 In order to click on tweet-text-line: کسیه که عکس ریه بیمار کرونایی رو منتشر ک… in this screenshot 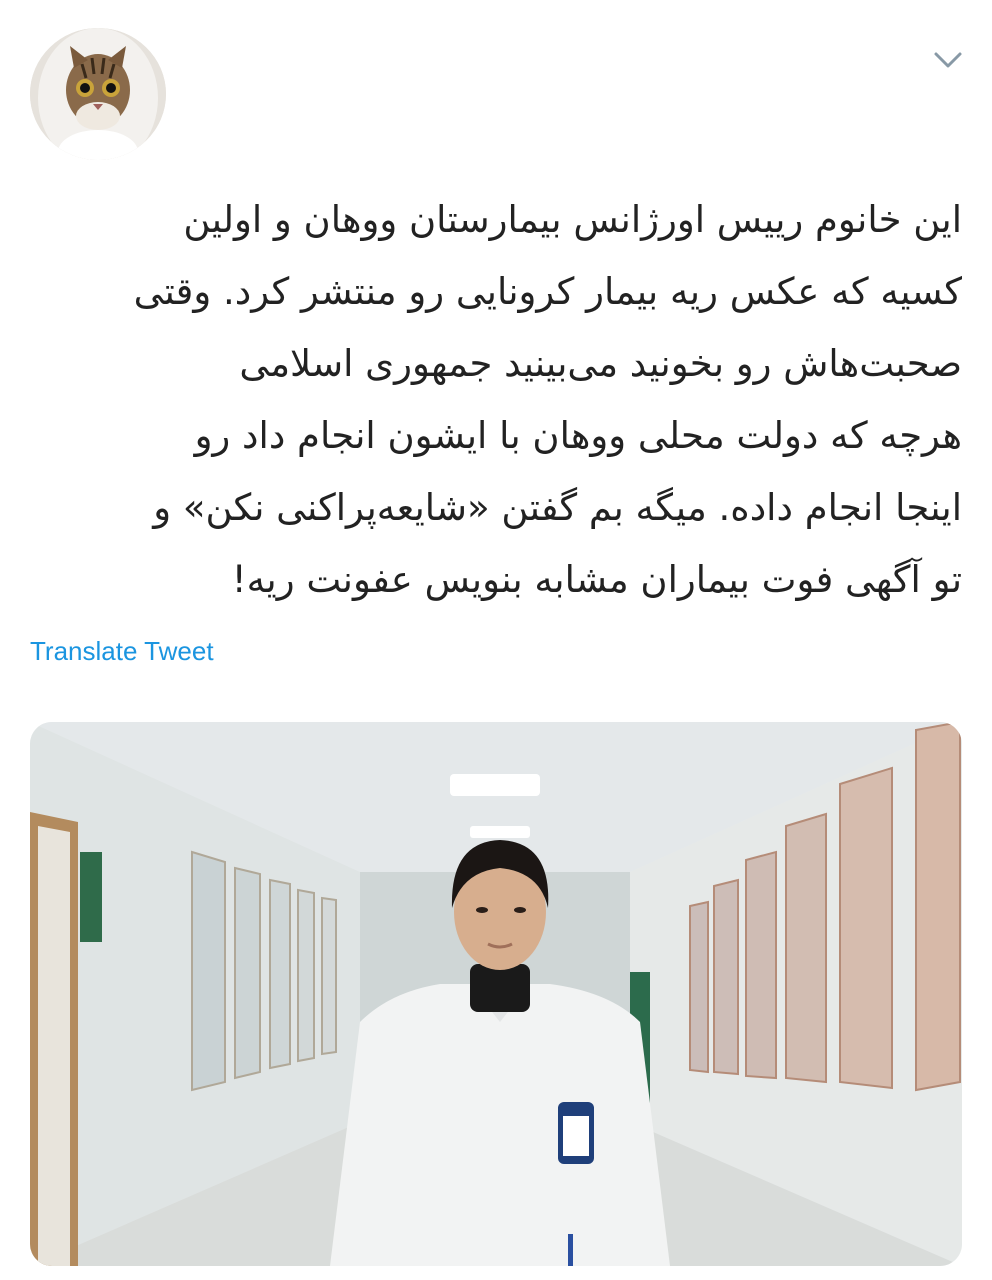, I will do `click(547, 291)`.